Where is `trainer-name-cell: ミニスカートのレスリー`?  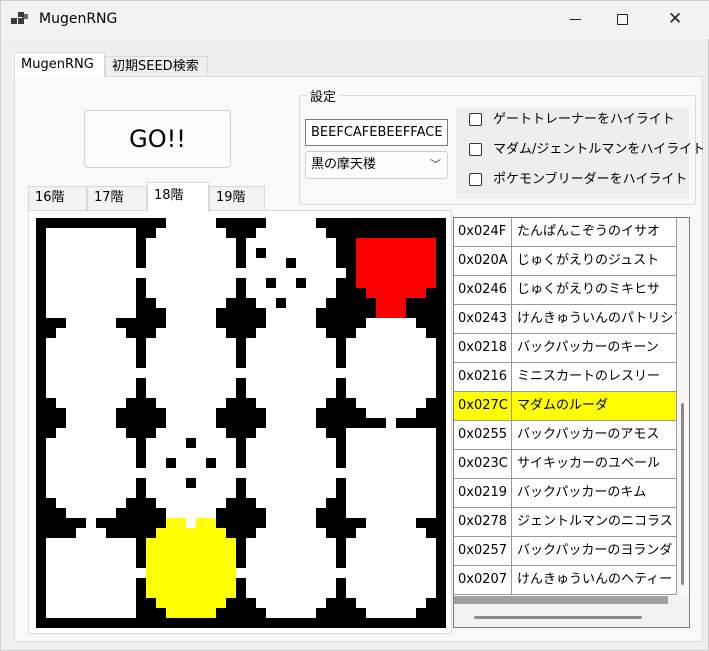 trainer-name-cell: ミニスカートのレスリー is located at coordinates (594, 377).